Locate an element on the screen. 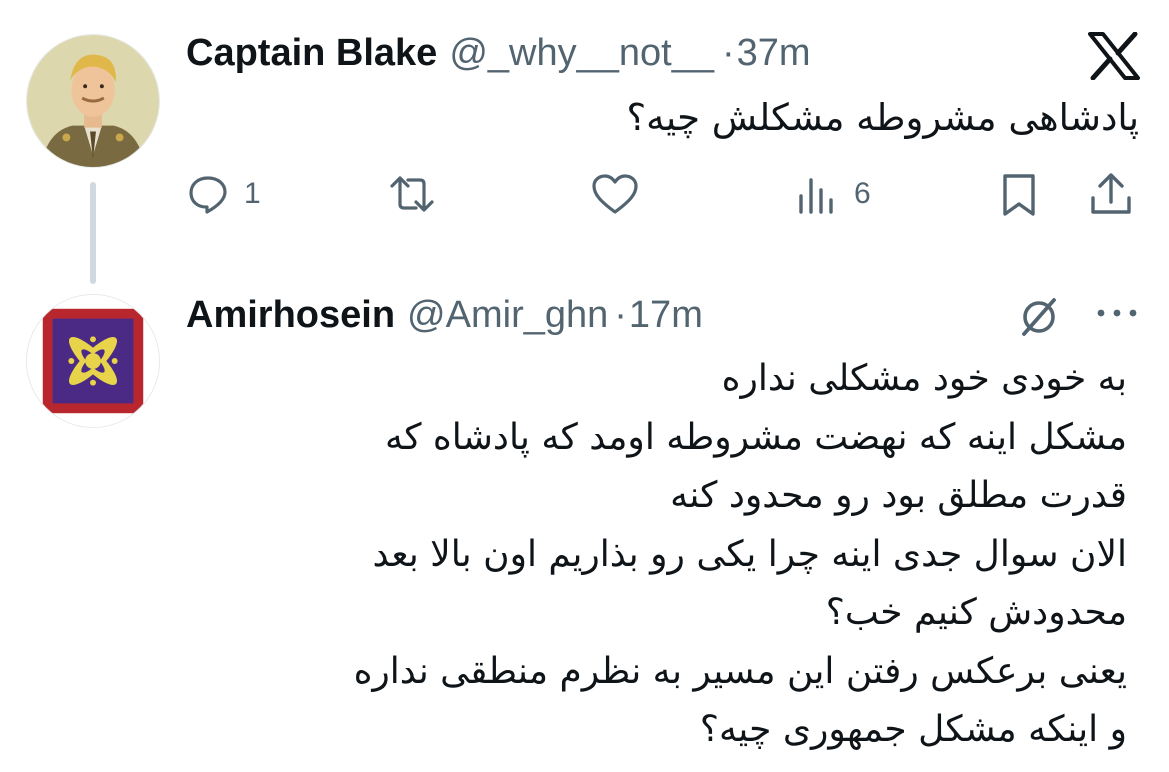 The image size is (1169, 772). post-time: 17m is located at coordinates (666, 315).